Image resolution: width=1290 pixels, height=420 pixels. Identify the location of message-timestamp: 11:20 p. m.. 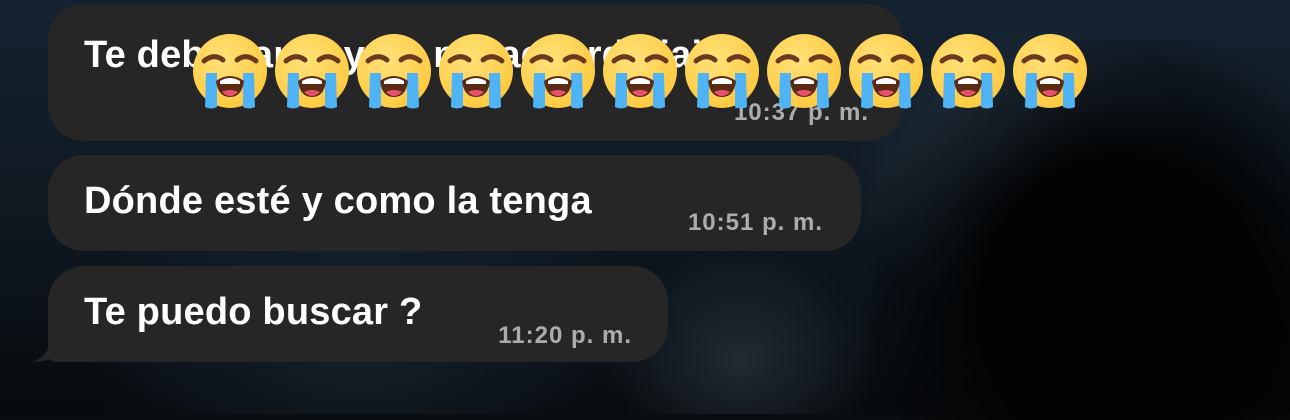
(565, 335).